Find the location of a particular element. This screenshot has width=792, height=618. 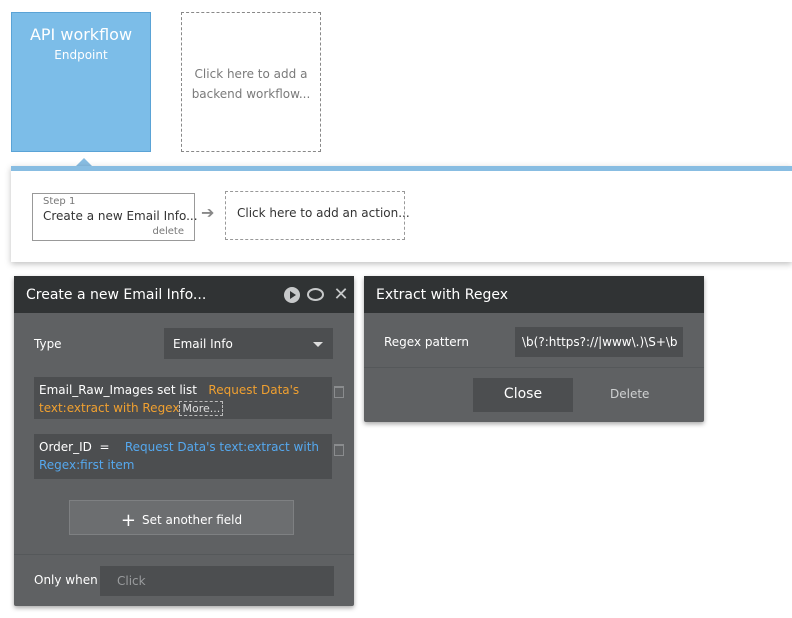

close-icon: ✕ is located at coordinates (341, 295).